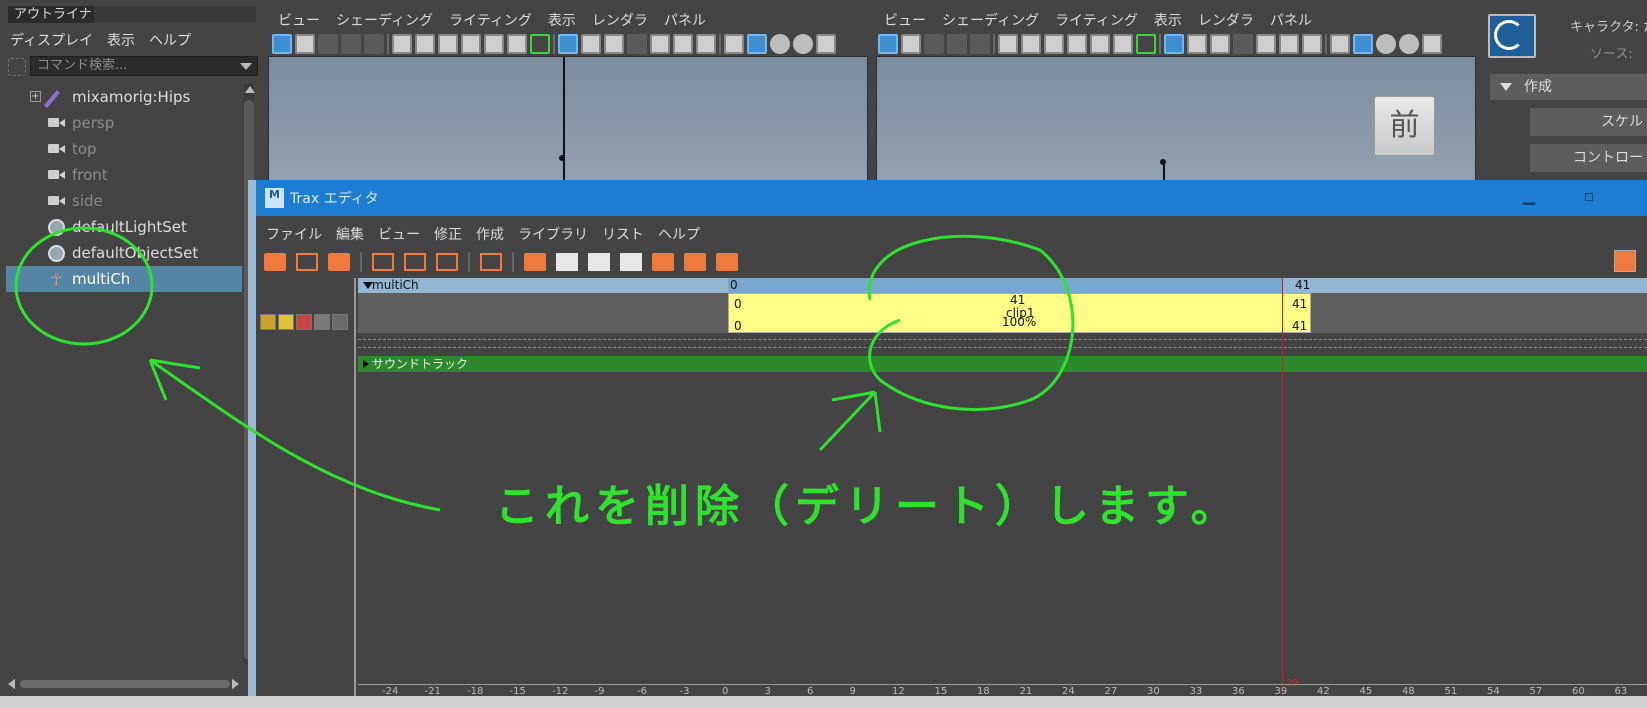 This screenshot has width=1647, height=708. Describe the element at coordinates (623, 234) in the screenshot. I see `menu-list: リスト` at that location.